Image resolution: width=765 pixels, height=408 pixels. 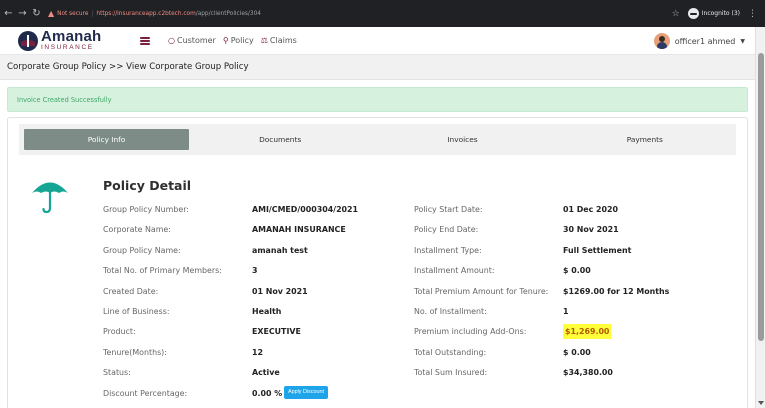 I want to click on policy-detail-title: Policy Detail, so click(x=147, y=185).